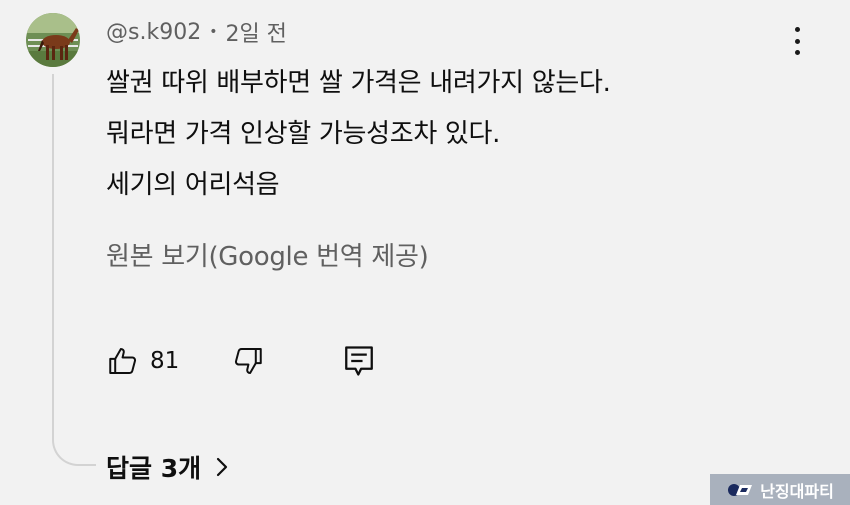  I want to click on thumb-down-icon, so click(248, 361).